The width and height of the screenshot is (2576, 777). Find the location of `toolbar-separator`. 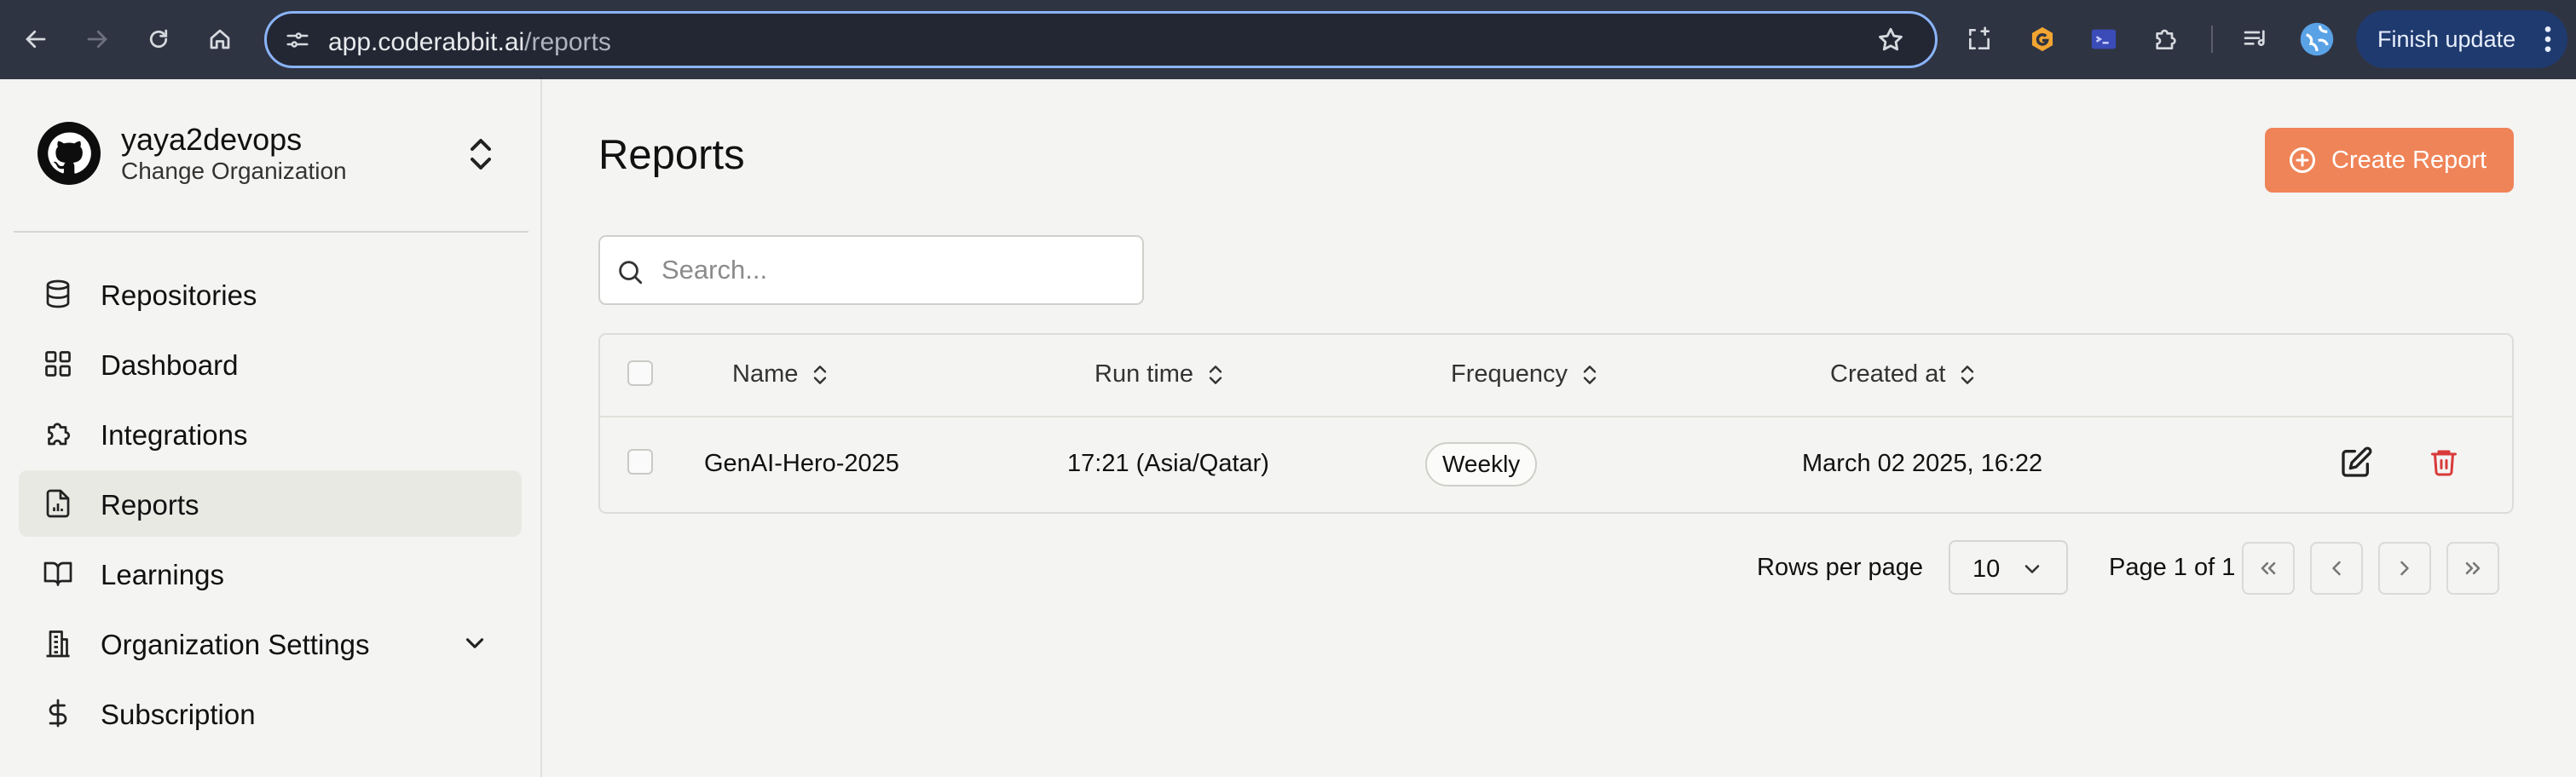

toolbar-separator is located at coordinates (2212, 40).